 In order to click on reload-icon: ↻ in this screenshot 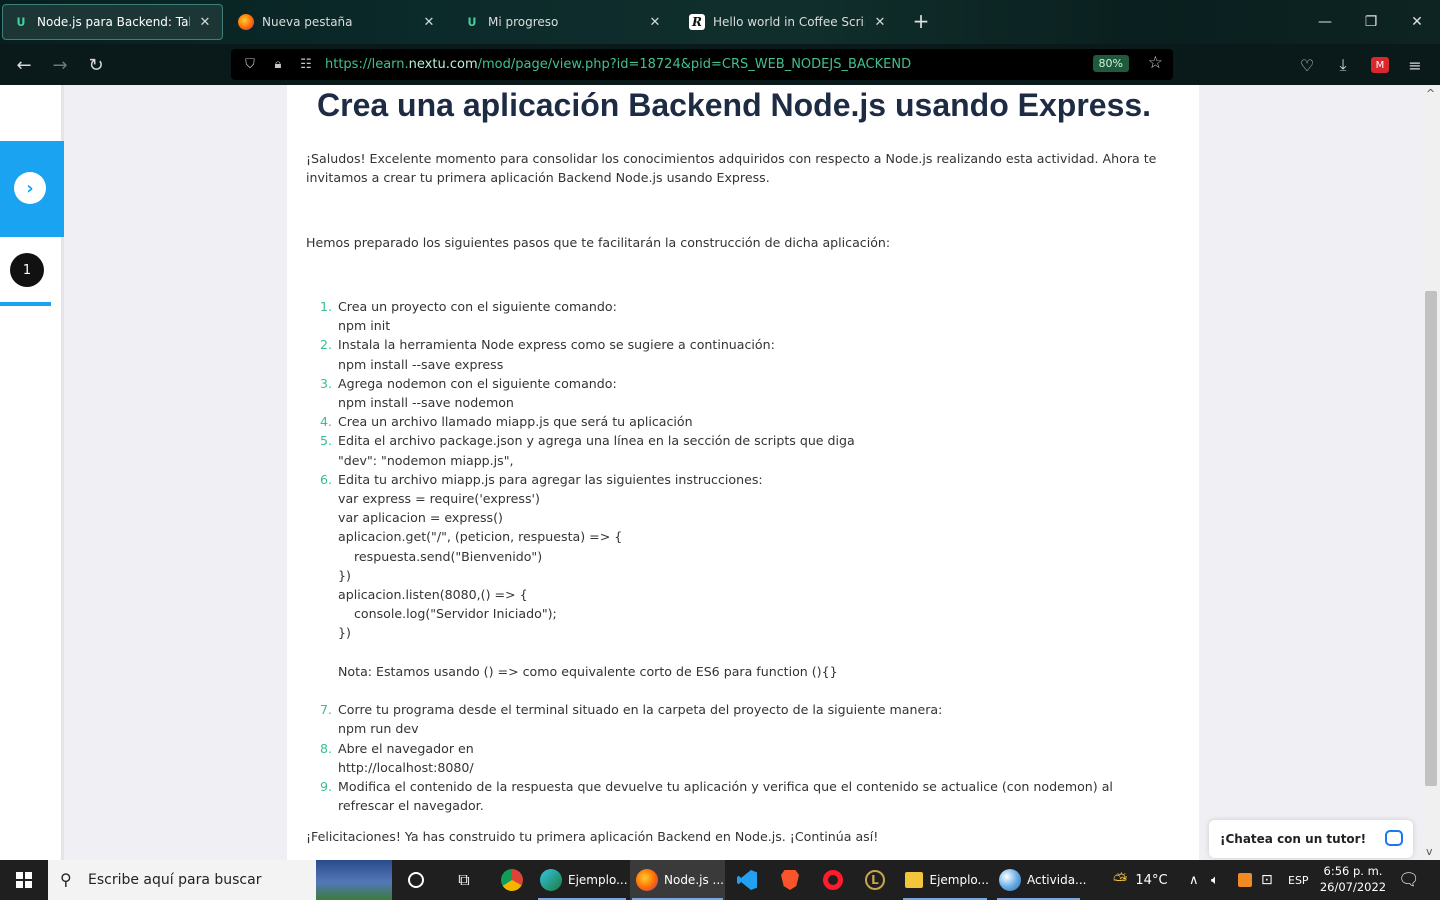, I will do `click(96, 65)`.